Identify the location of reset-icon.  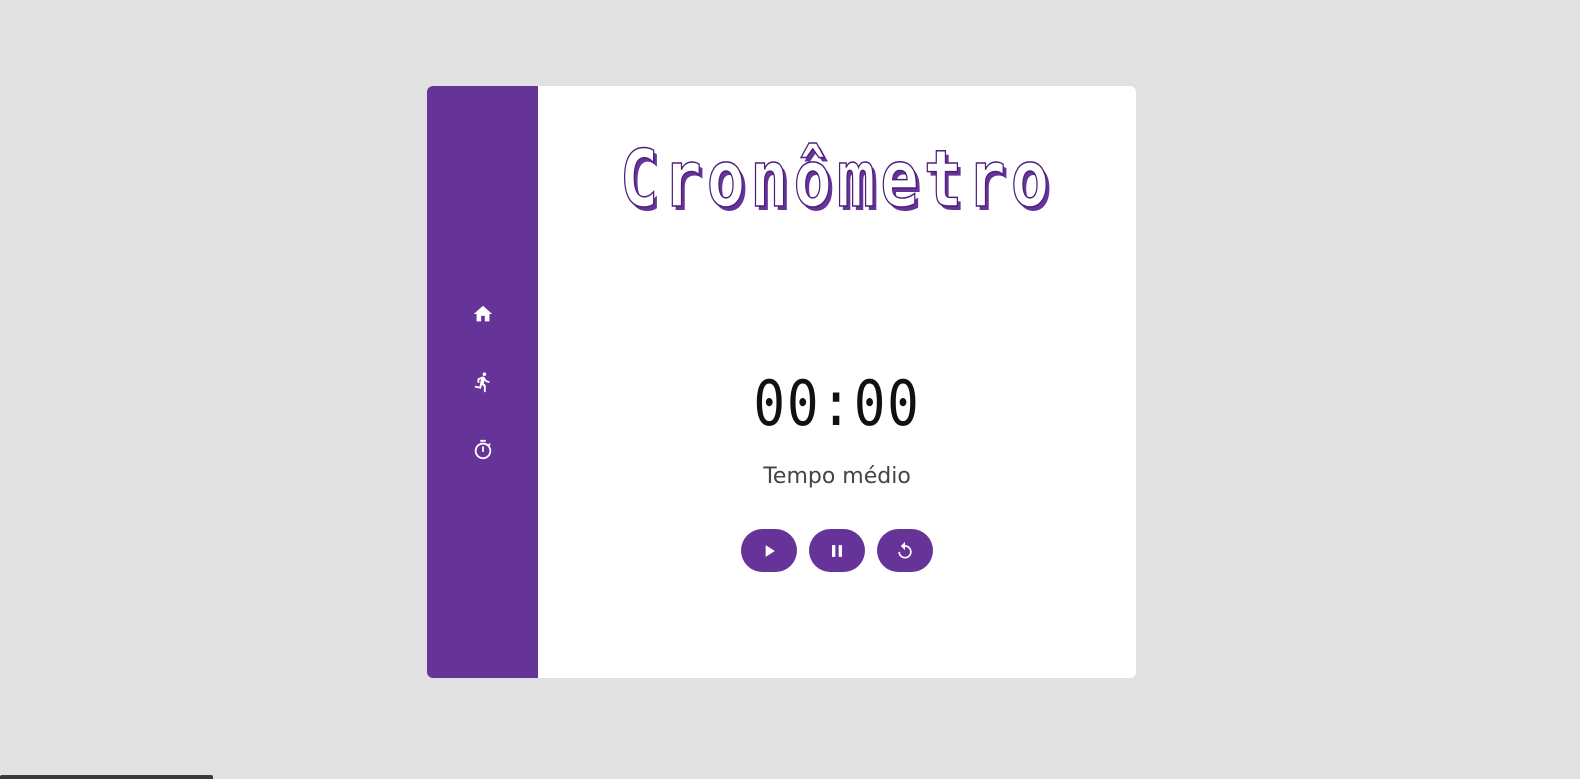
(905, 549).